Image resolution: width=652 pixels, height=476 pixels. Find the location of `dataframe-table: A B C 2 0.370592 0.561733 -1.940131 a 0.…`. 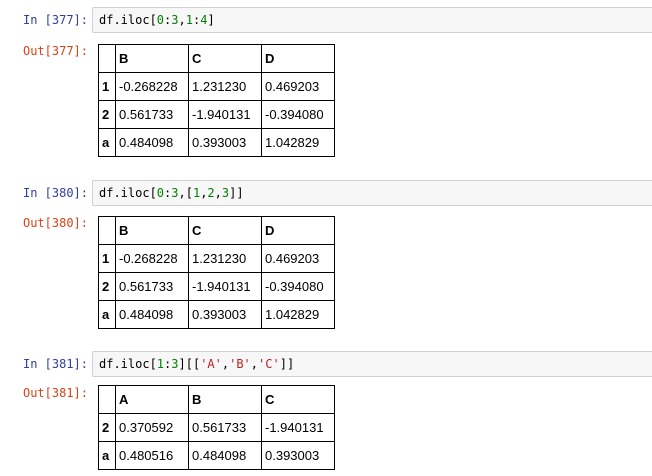

dataframe-table: A B C 2 0.370592 0.561733 -1.940131 a 0.… is located at coordinates (216, 427).